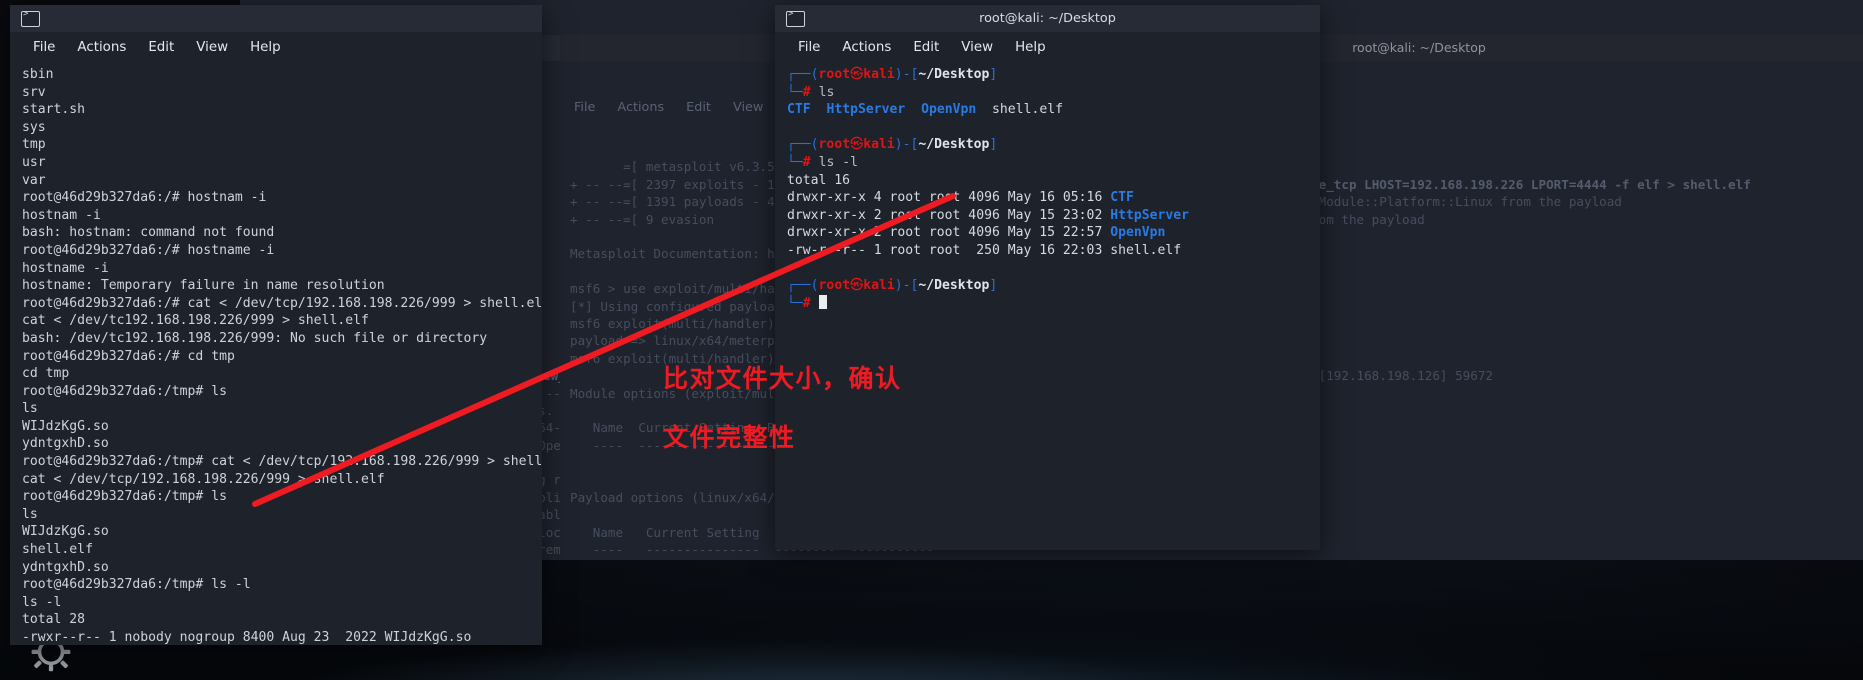 The width and height of the screenshot is (1863, 680). I want to click on right-titlebar: root@kali: ~/Desktop, so click(1047, 18).